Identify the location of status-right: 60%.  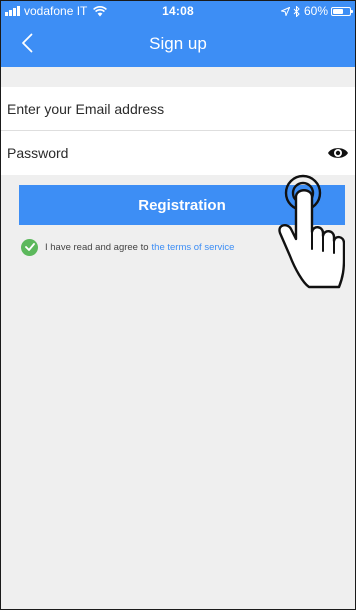
(316, 11).